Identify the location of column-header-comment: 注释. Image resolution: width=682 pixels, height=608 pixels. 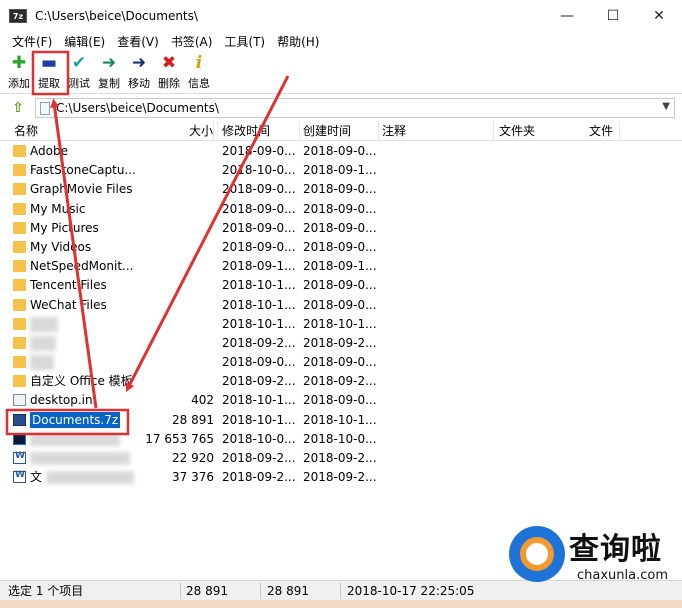
(438, 131).